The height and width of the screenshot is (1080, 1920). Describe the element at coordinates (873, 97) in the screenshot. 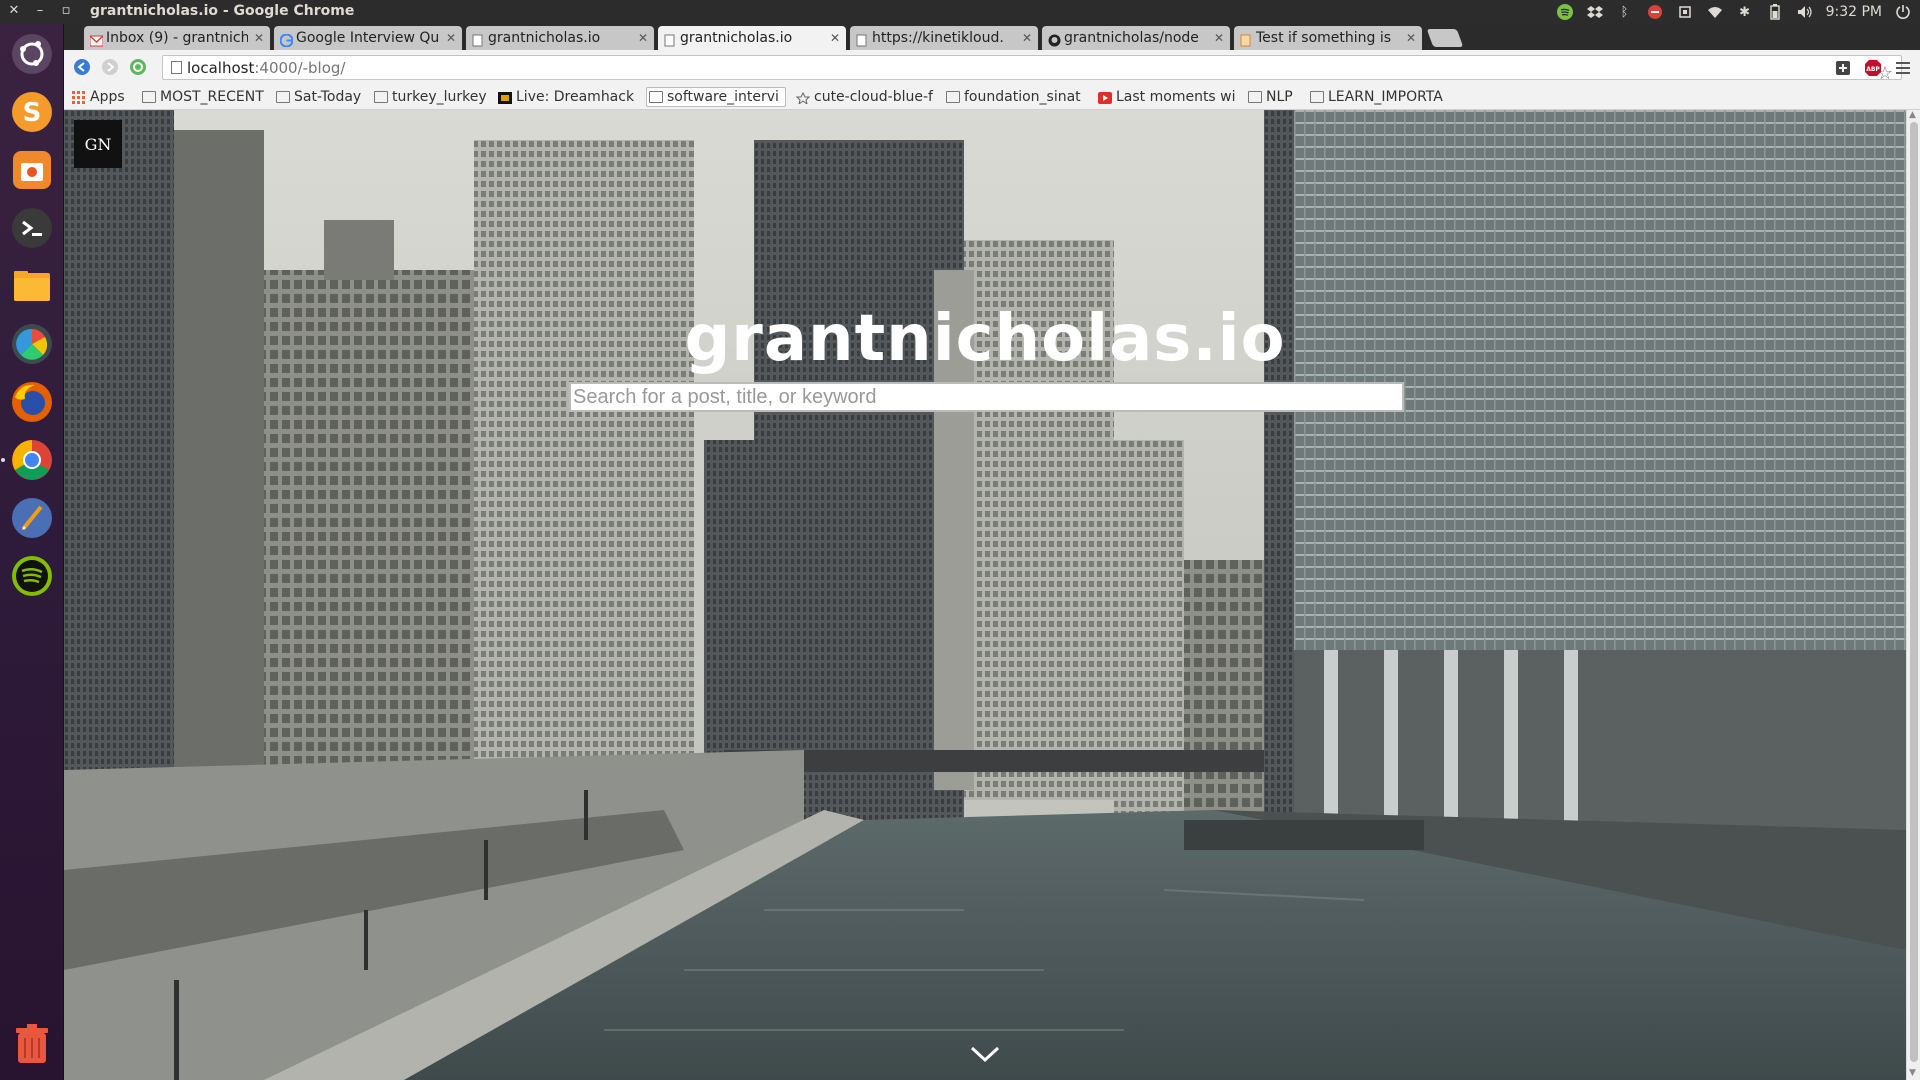

I see `bookmark-label: cute-cloud-blue-f` at that location.